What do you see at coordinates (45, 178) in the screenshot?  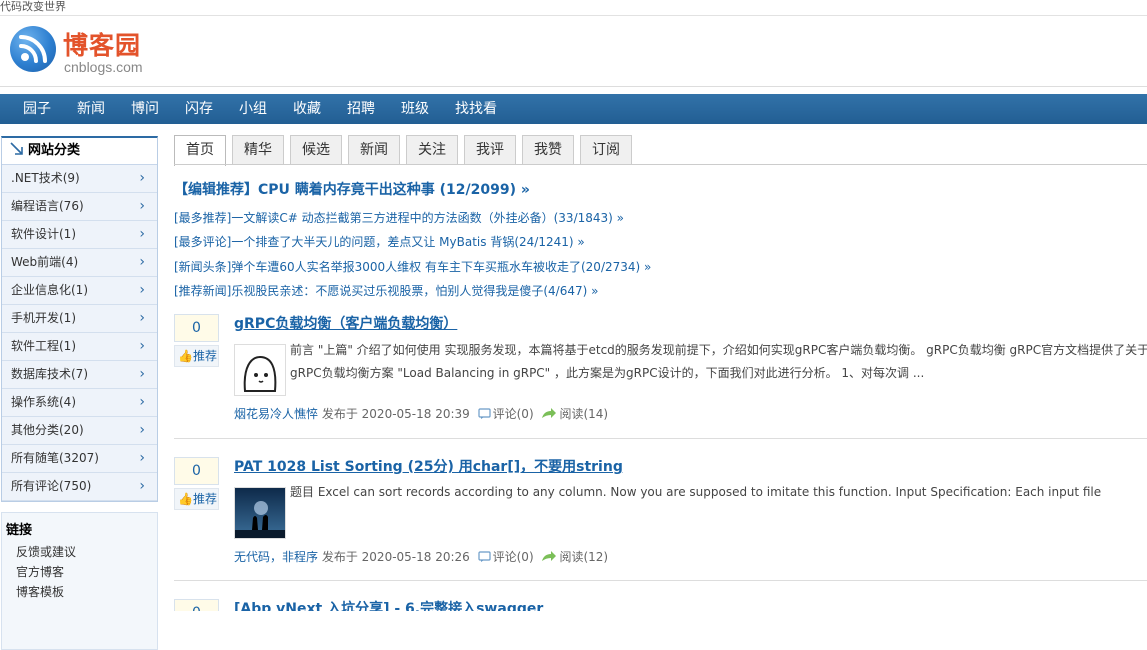 I see `category-label: .NET技术(9)` at bounding box center [45, 178].